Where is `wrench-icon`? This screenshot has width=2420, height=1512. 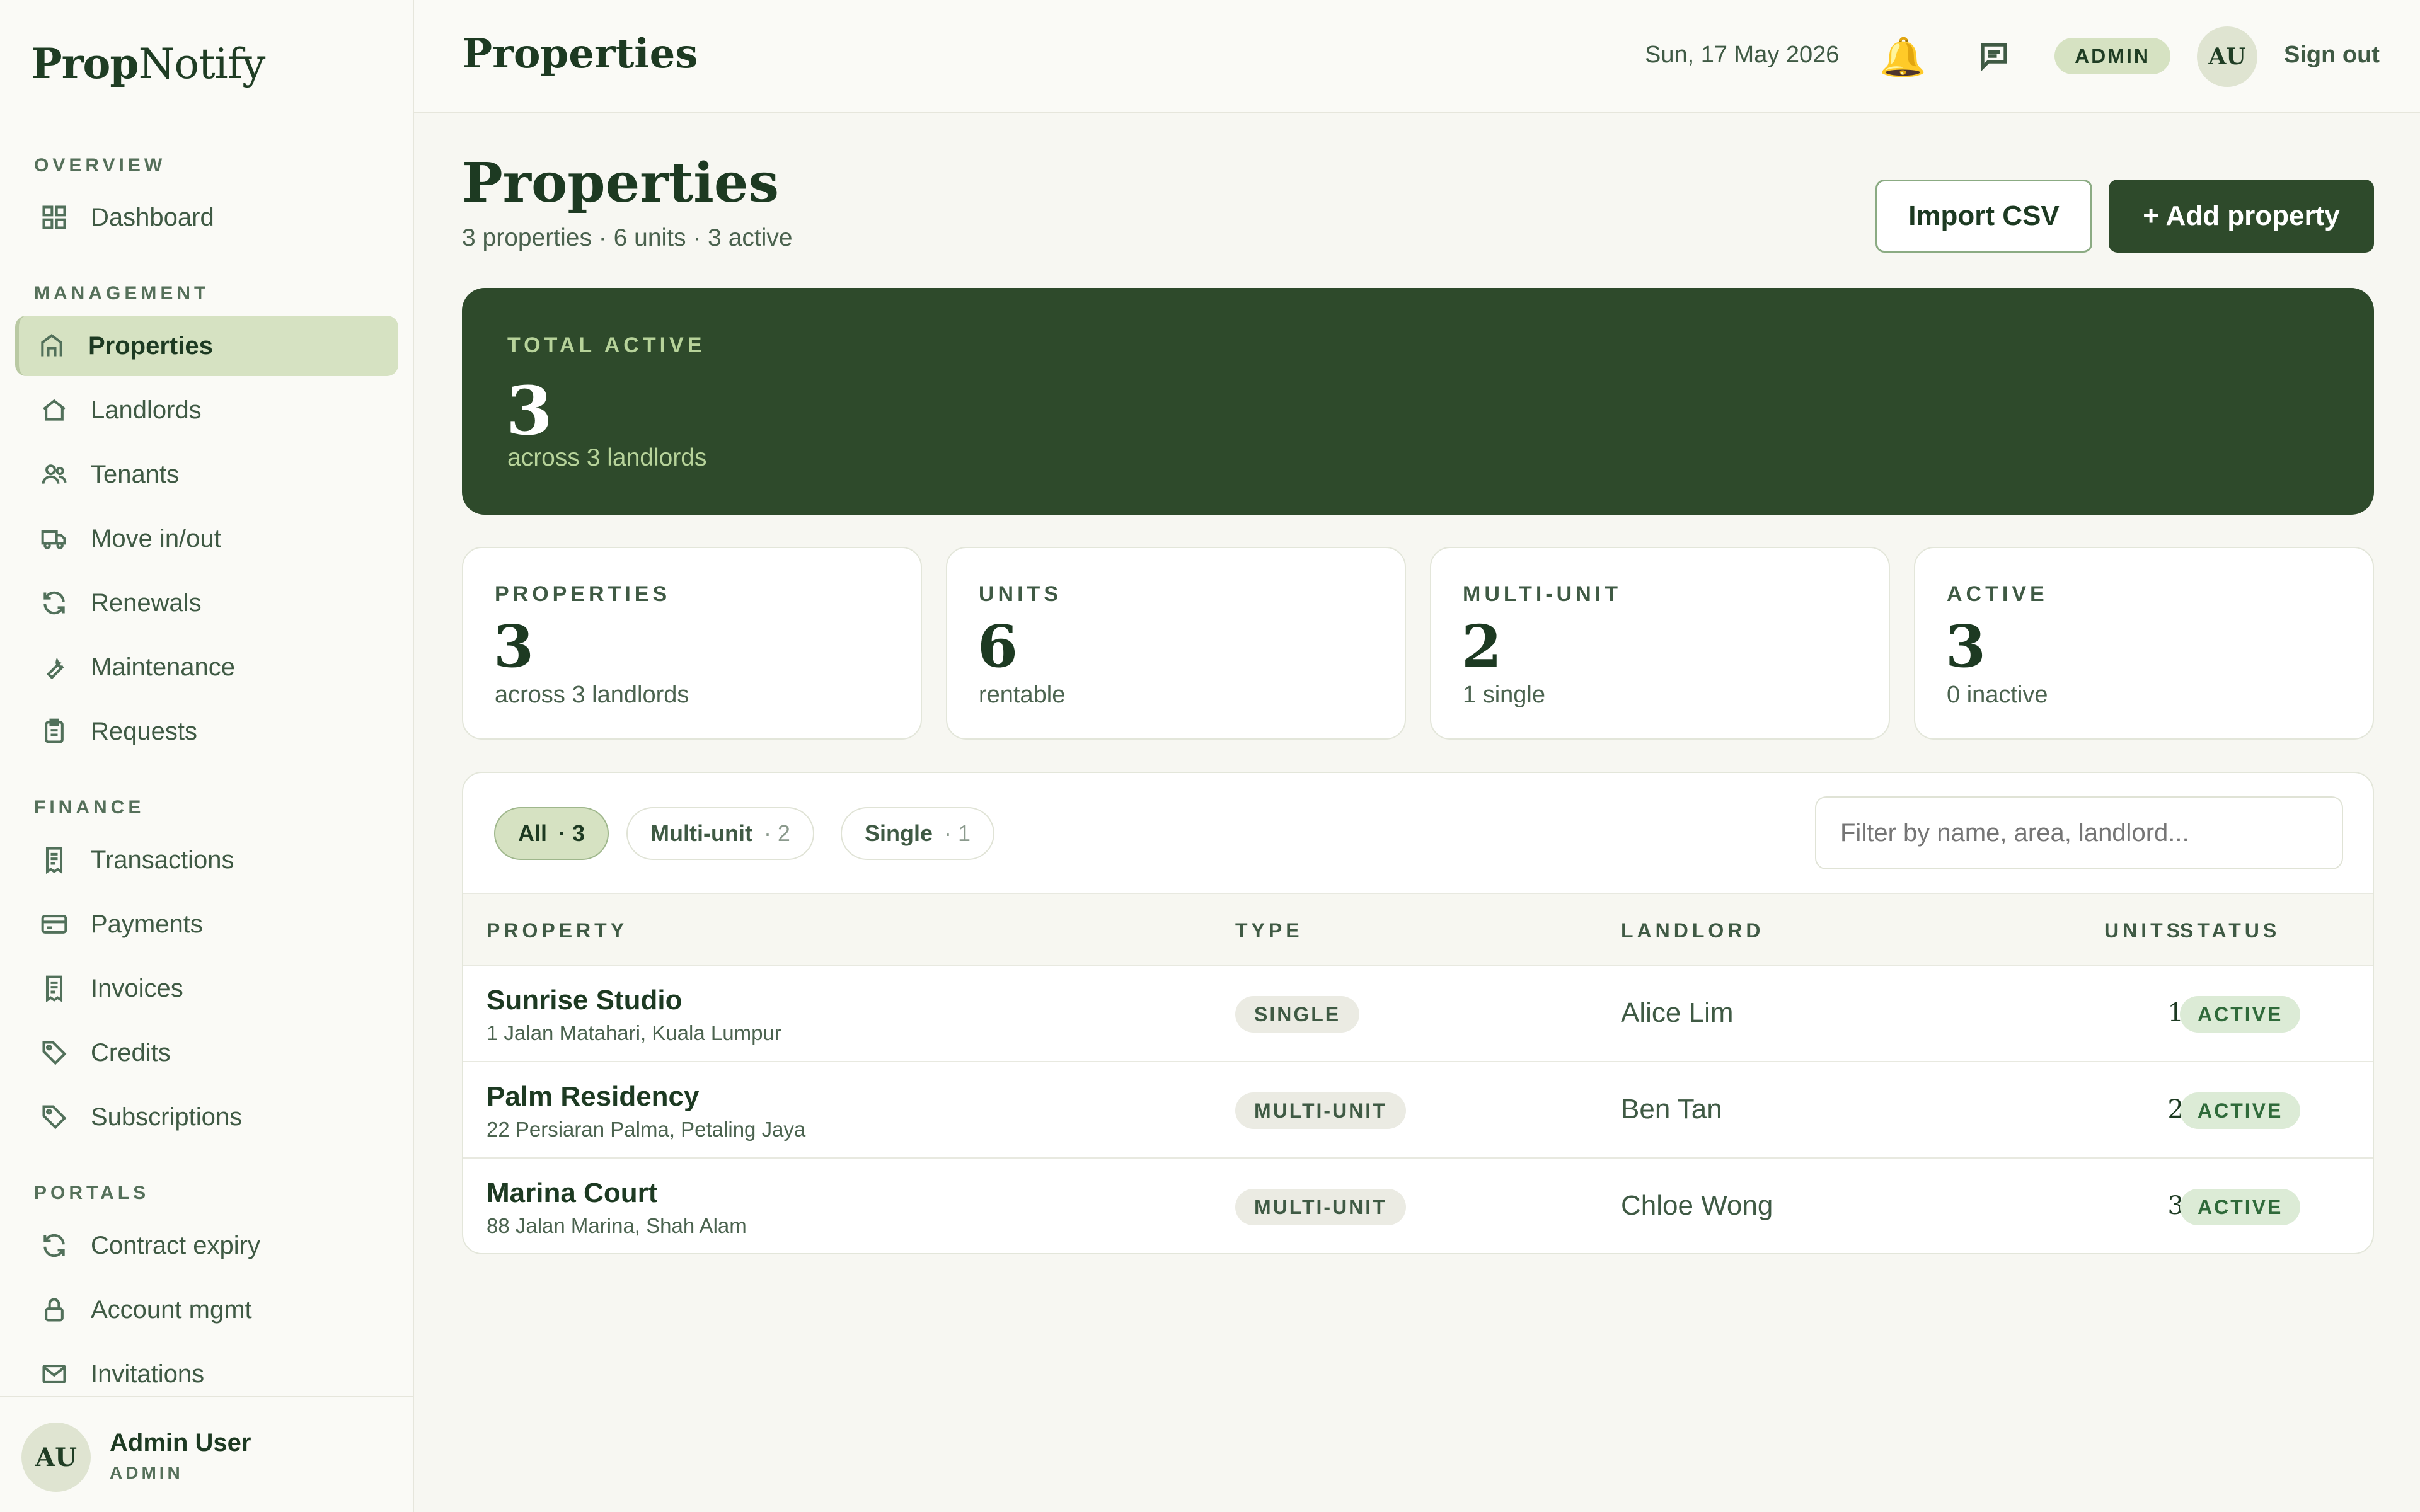 wrench-icon is located at coordinates (55, 668).